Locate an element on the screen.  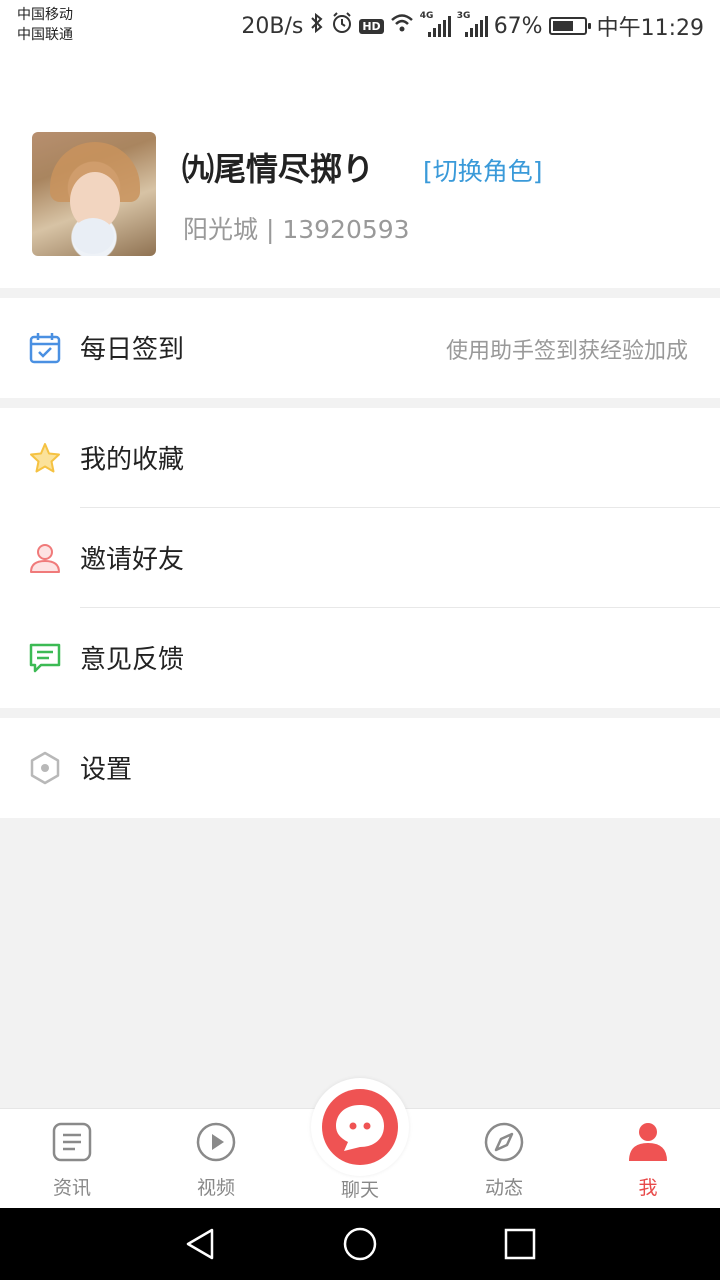
tab-news: 资讯 is located at coordinates (72, 1159).